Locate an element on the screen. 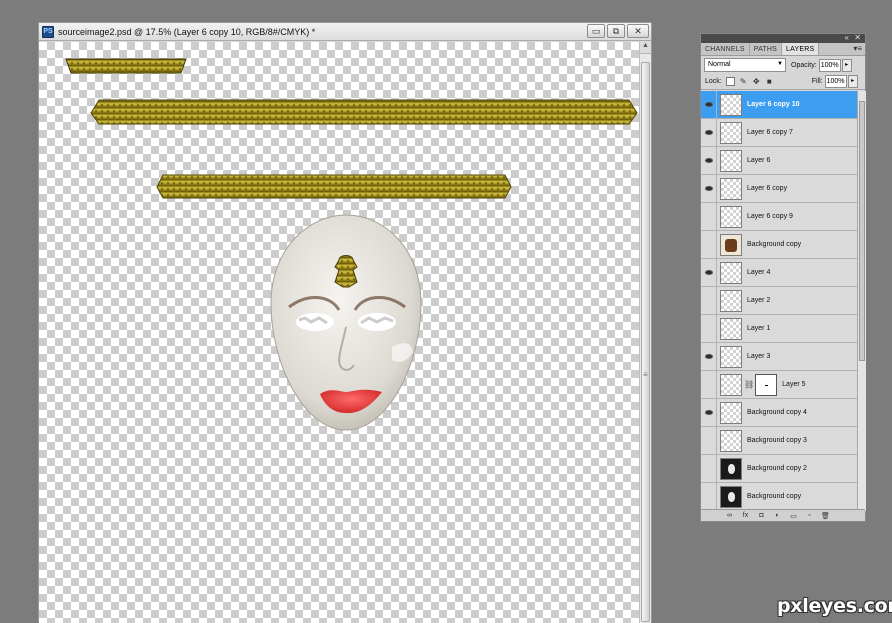 This screenshot has height=623, width=892. fill-field: 100% is located at coordinates (835, 81).